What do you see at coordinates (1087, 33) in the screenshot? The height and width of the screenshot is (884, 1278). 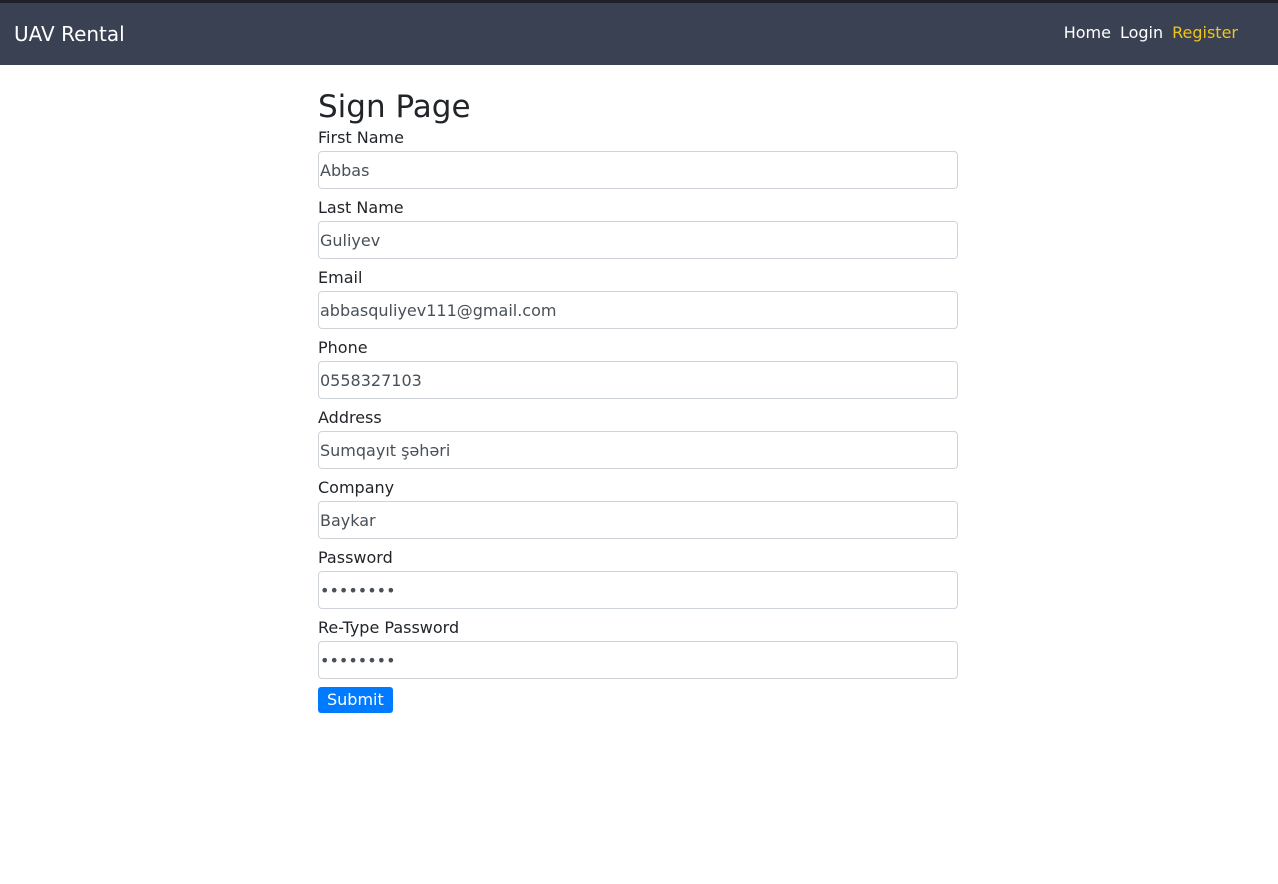 I see `nav-link-home: Home` at bounding box center [1087, 33].